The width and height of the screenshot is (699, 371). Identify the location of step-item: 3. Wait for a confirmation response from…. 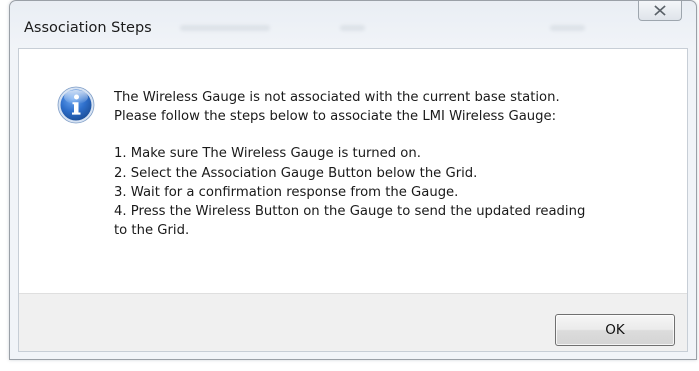
(286, 192).